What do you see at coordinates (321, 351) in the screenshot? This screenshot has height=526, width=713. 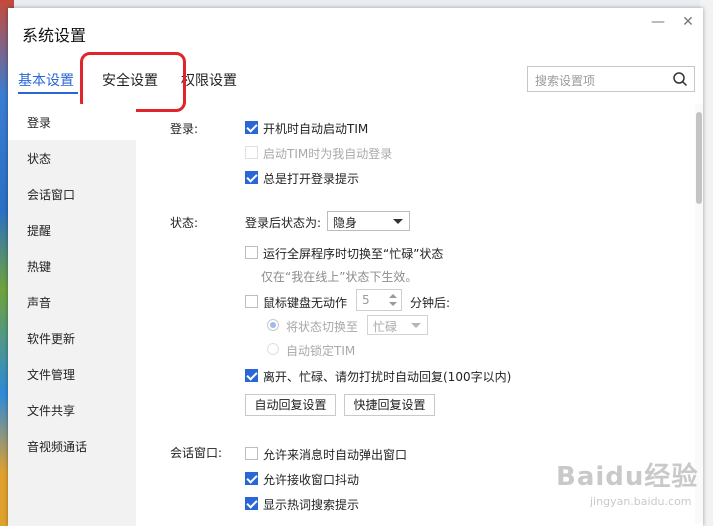 I see `auto-lock-label: 自动锁定TIM` at bounding box center [321, 351].